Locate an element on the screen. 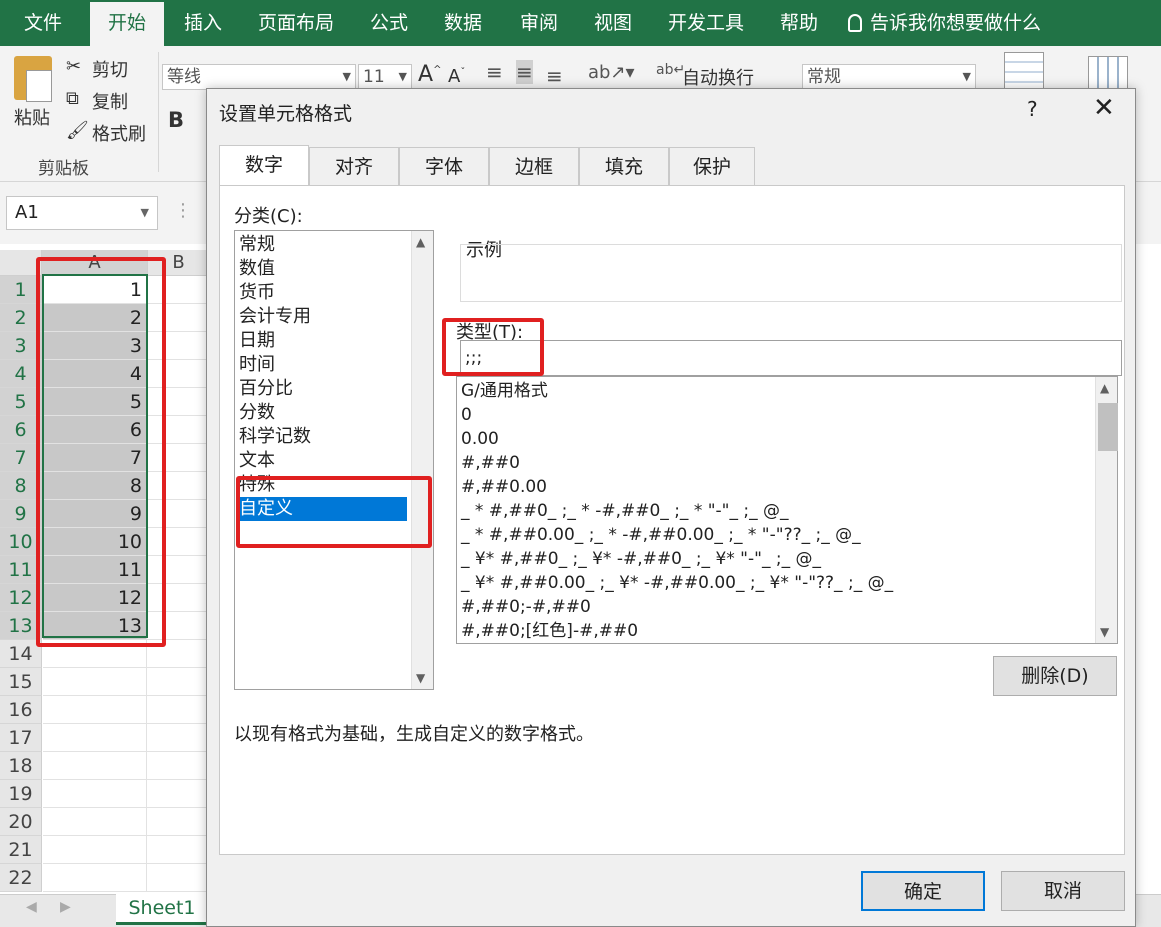 Image resolution: width=1161 pixels, height=927 pixels. font-size-select: 11 ▼ is located at coordinates (385, 77).